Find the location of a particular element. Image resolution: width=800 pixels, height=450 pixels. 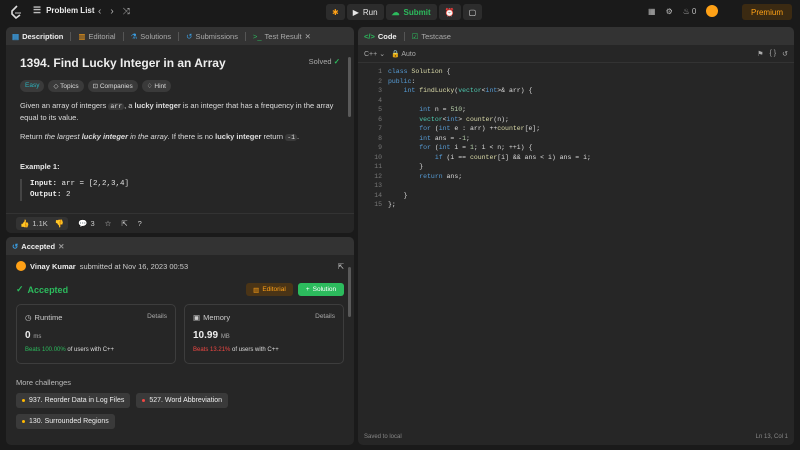

reset-icon: ↺ is located at coordinates (785, 54).